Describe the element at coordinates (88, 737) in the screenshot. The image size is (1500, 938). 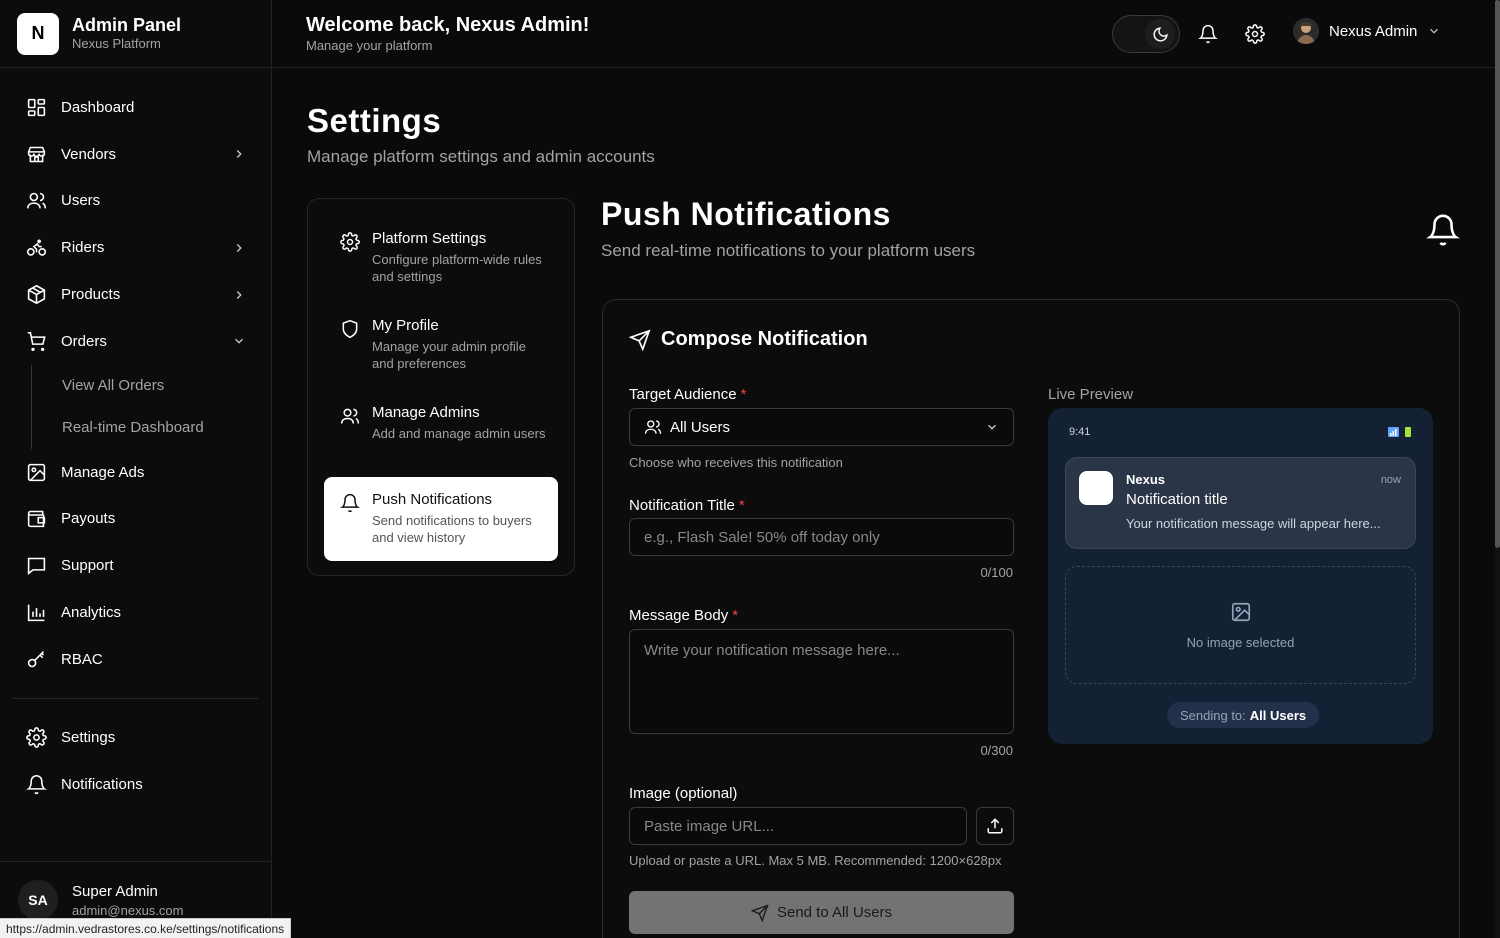
I see `sidebar-item-label: Settings` at that location.